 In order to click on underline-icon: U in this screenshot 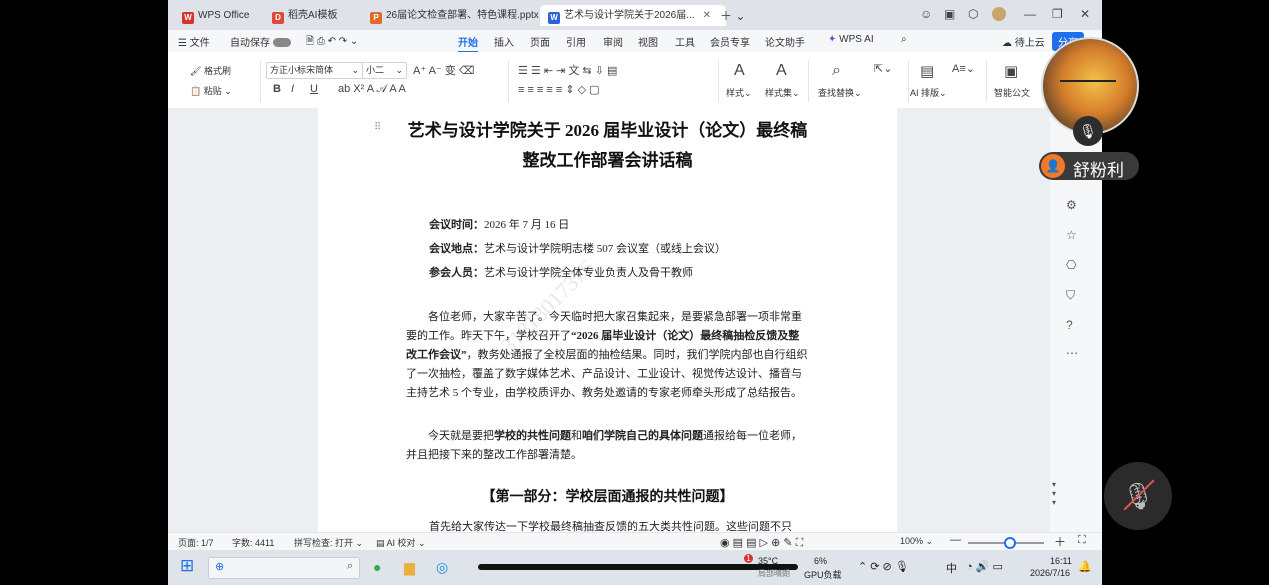, I will do `click(314, 89)`.